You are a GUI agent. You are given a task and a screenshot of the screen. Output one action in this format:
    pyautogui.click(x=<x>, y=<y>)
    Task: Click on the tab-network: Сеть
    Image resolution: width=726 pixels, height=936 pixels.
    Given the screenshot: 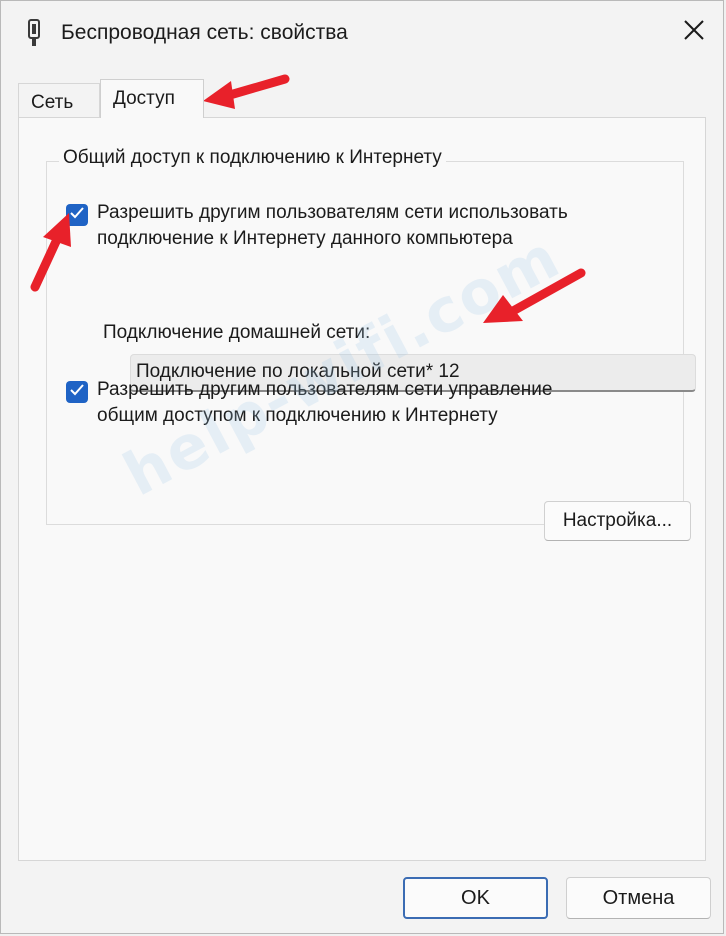 What is the action you would take?
    pyautogui.click(x=59, y=100)
    